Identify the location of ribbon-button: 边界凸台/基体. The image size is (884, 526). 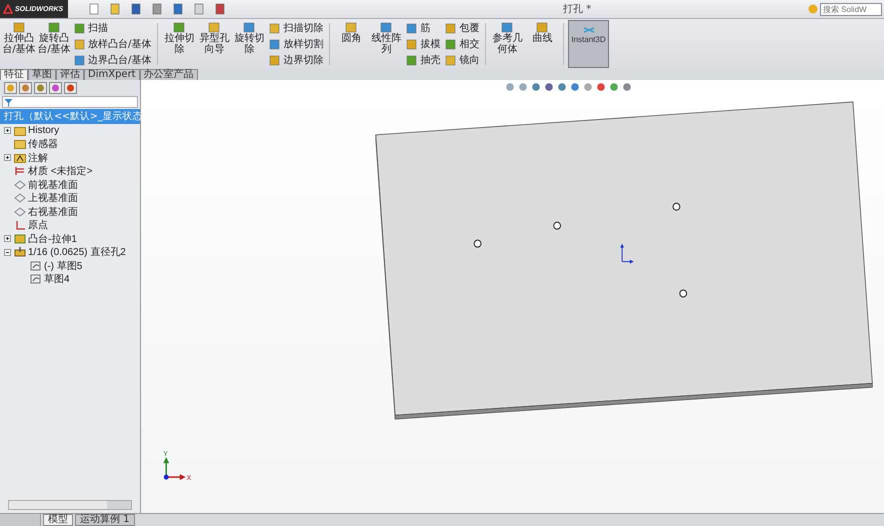
(113, 60).